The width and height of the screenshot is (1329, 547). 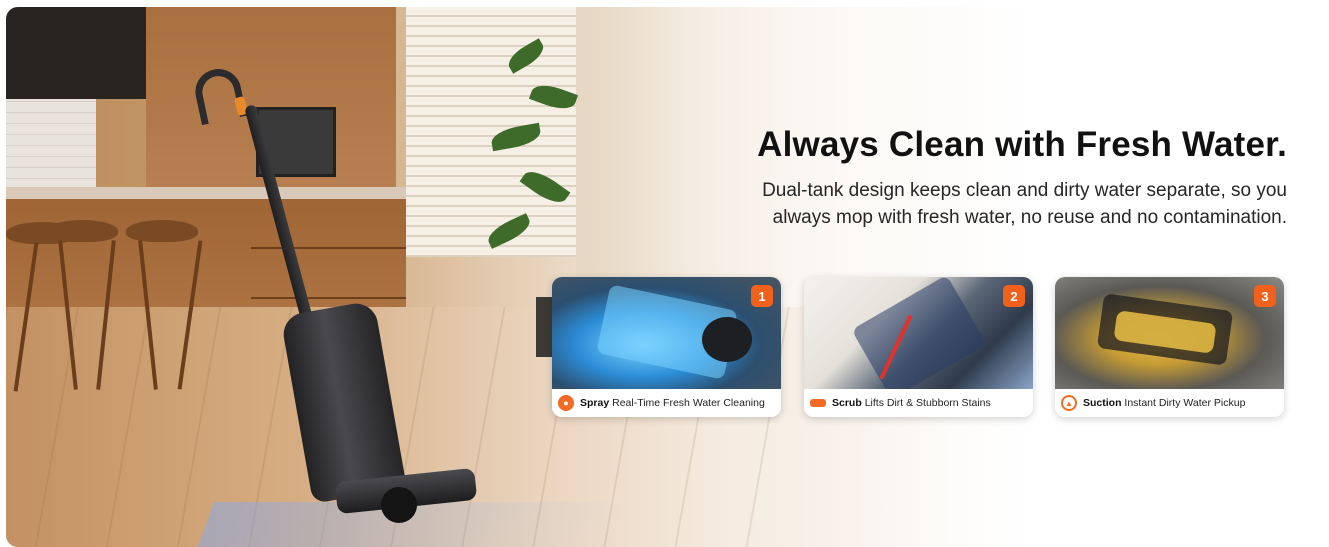 What do you see at coordinates (1169, 333) in the screenshot?
I see `suction-image` at bounding box center [1169, 333].